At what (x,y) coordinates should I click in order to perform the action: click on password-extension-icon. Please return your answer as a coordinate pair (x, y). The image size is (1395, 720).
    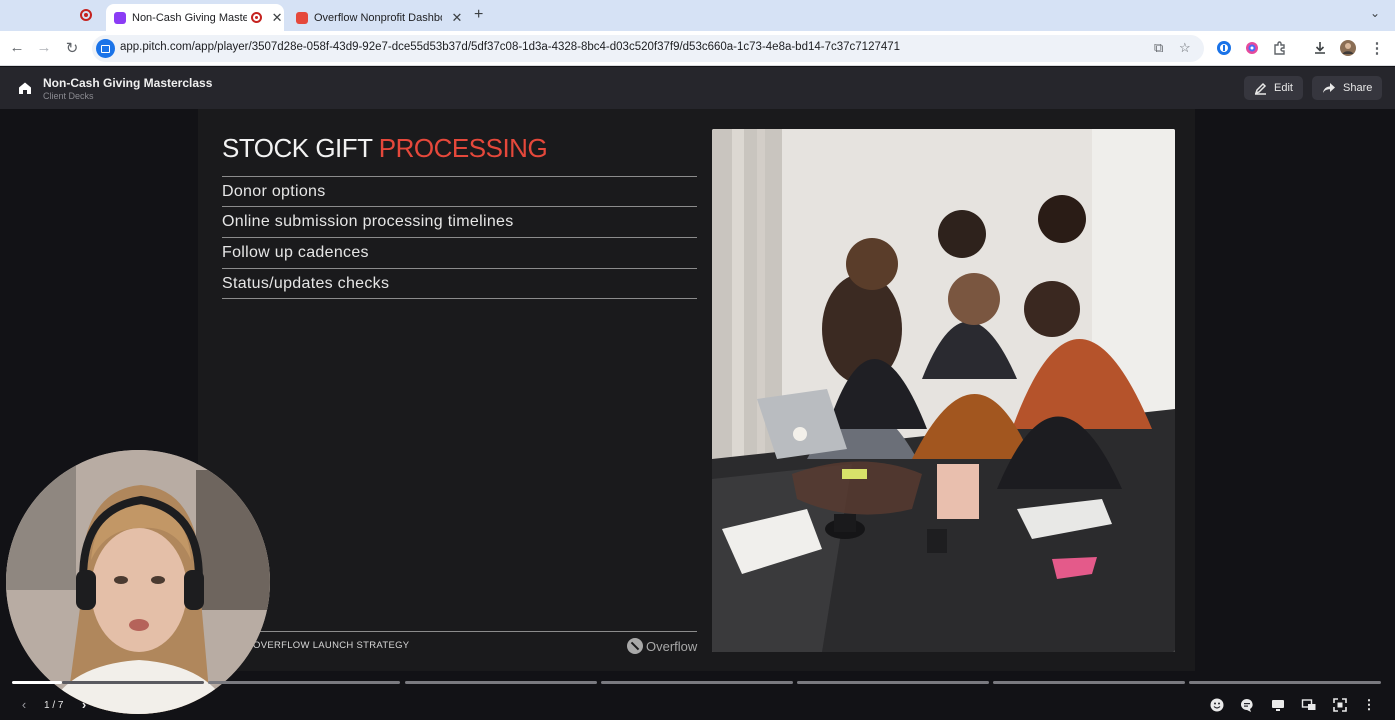
    Looking at the image, I should click on (1224, 48).